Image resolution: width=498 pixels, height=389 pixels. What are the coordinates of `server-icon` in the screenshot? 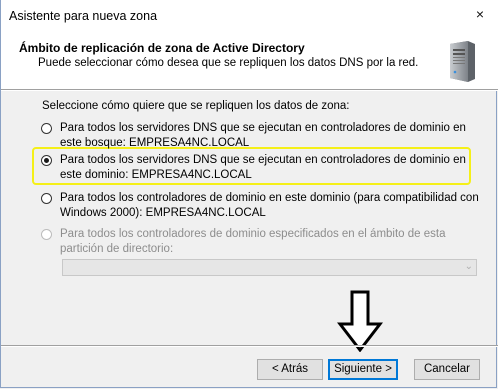 It's located at (462, 61).